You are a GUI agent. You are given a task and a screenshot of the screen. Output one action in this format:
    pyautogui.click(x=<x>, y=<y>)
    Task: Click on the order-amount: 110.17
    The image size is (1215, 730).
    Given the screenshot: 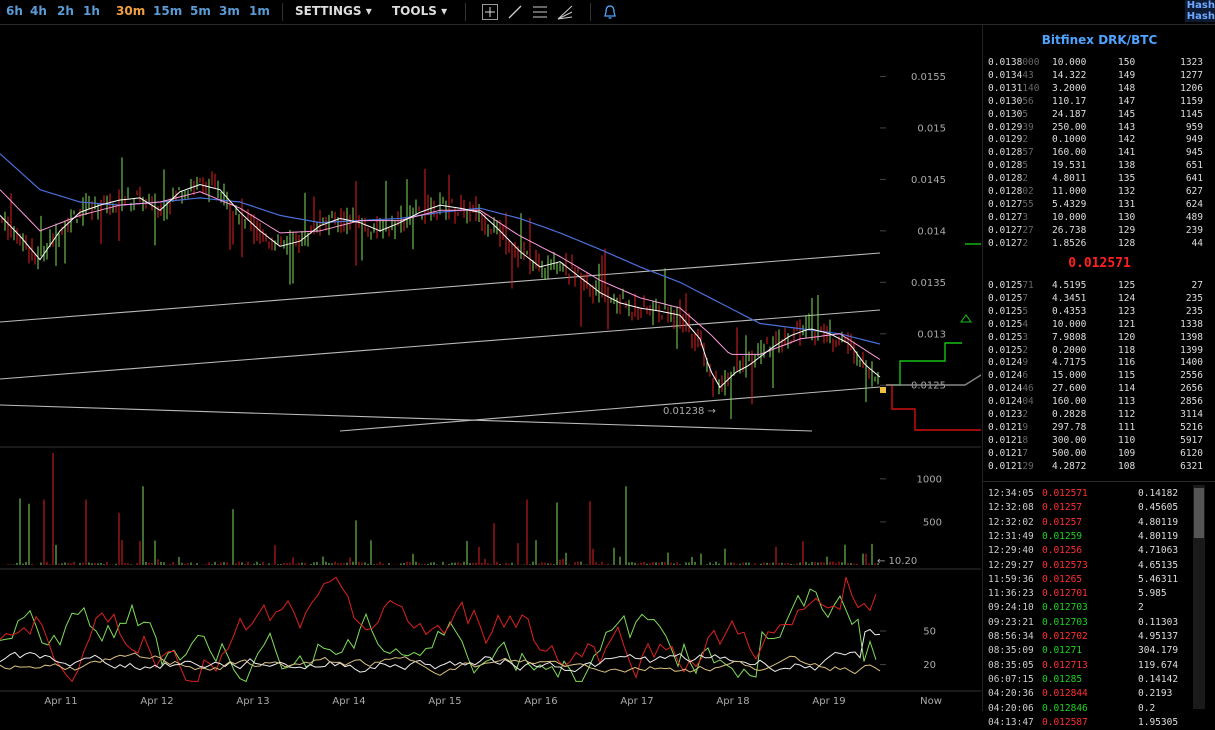 What is the action you would take?
    pyautogui.click(x=1069, y=101)
    